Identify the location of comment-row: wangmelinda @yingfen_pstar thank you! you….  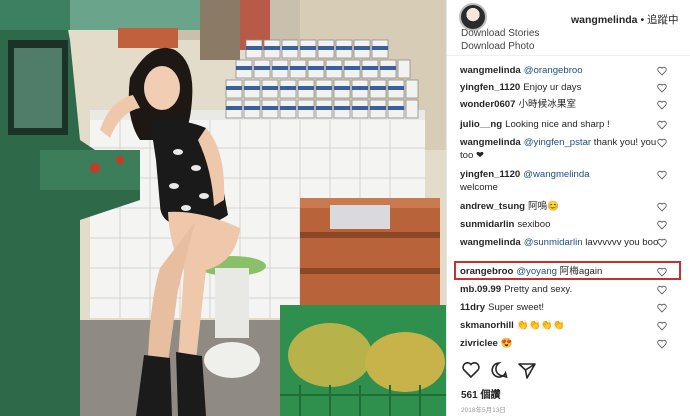
(560, 149).